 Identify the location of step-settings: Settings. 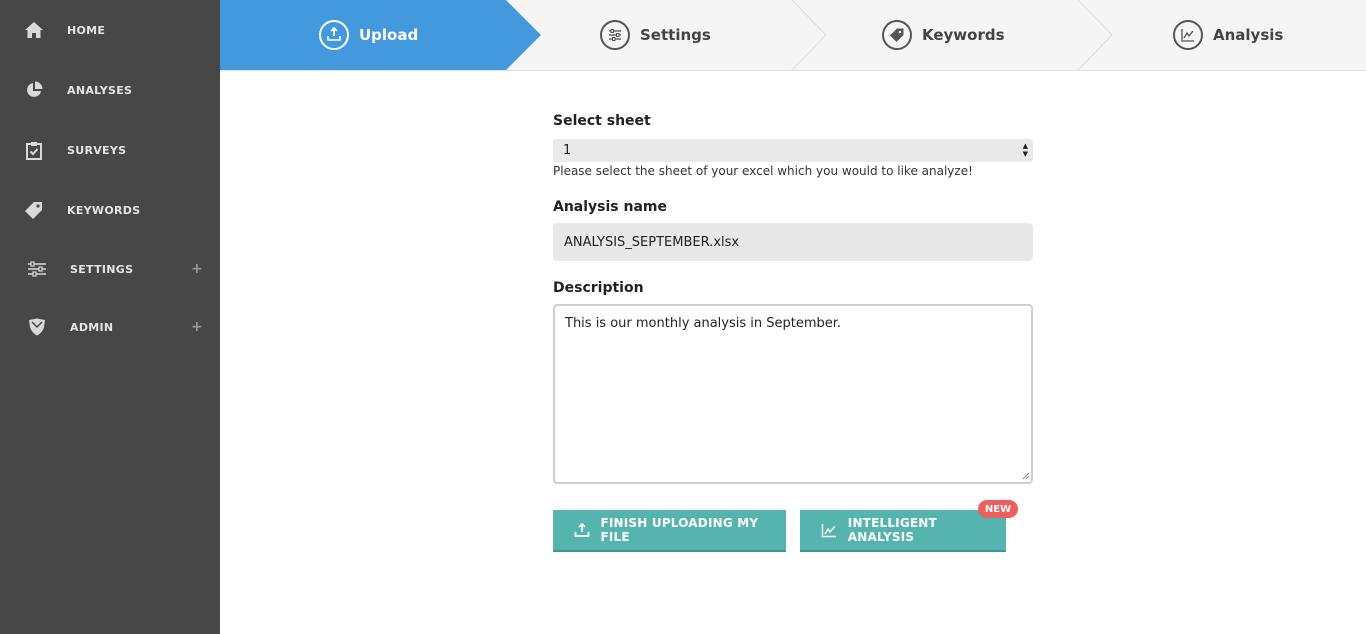
(655, 35).